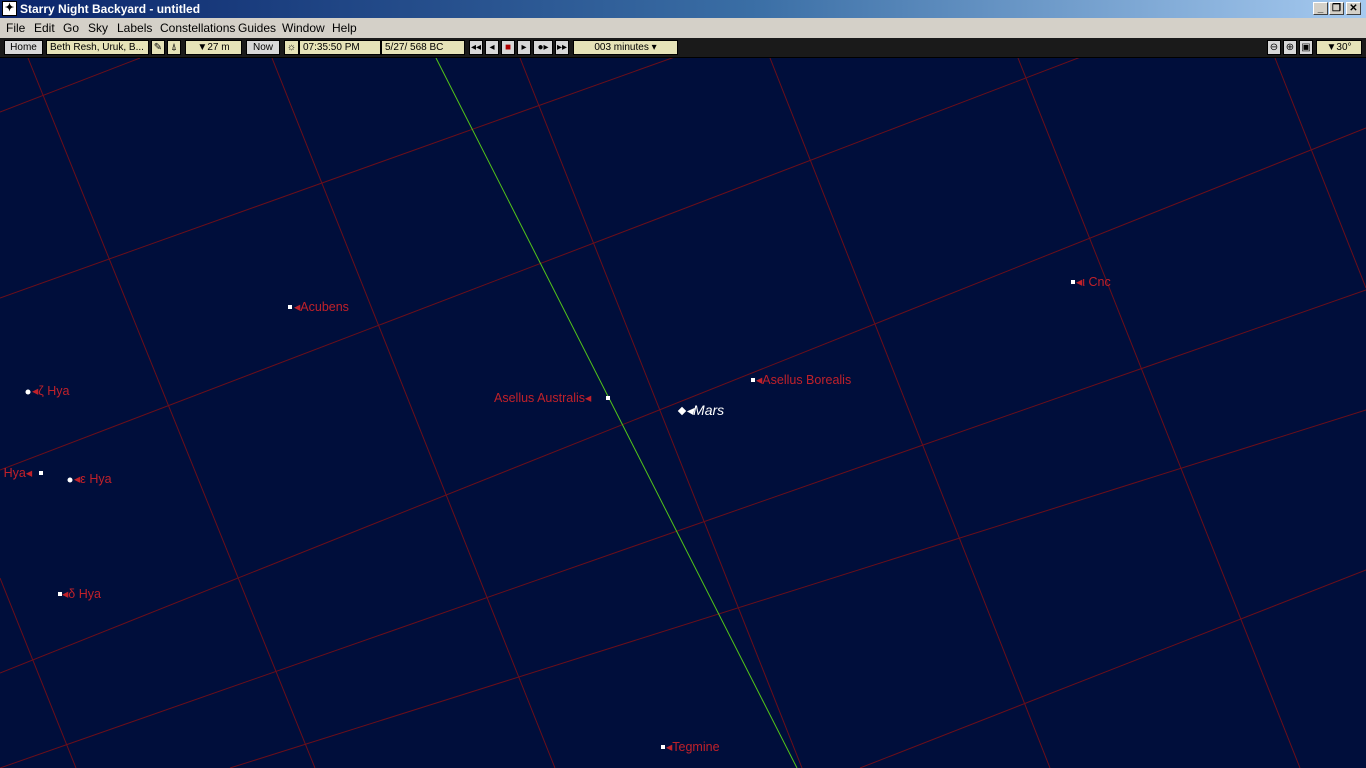 Image resolution: width=1366 pixels, height=768 pixels. Describe the element at coordinates (15, 28) in the screenshot. I see `menu-file: File` at that location.